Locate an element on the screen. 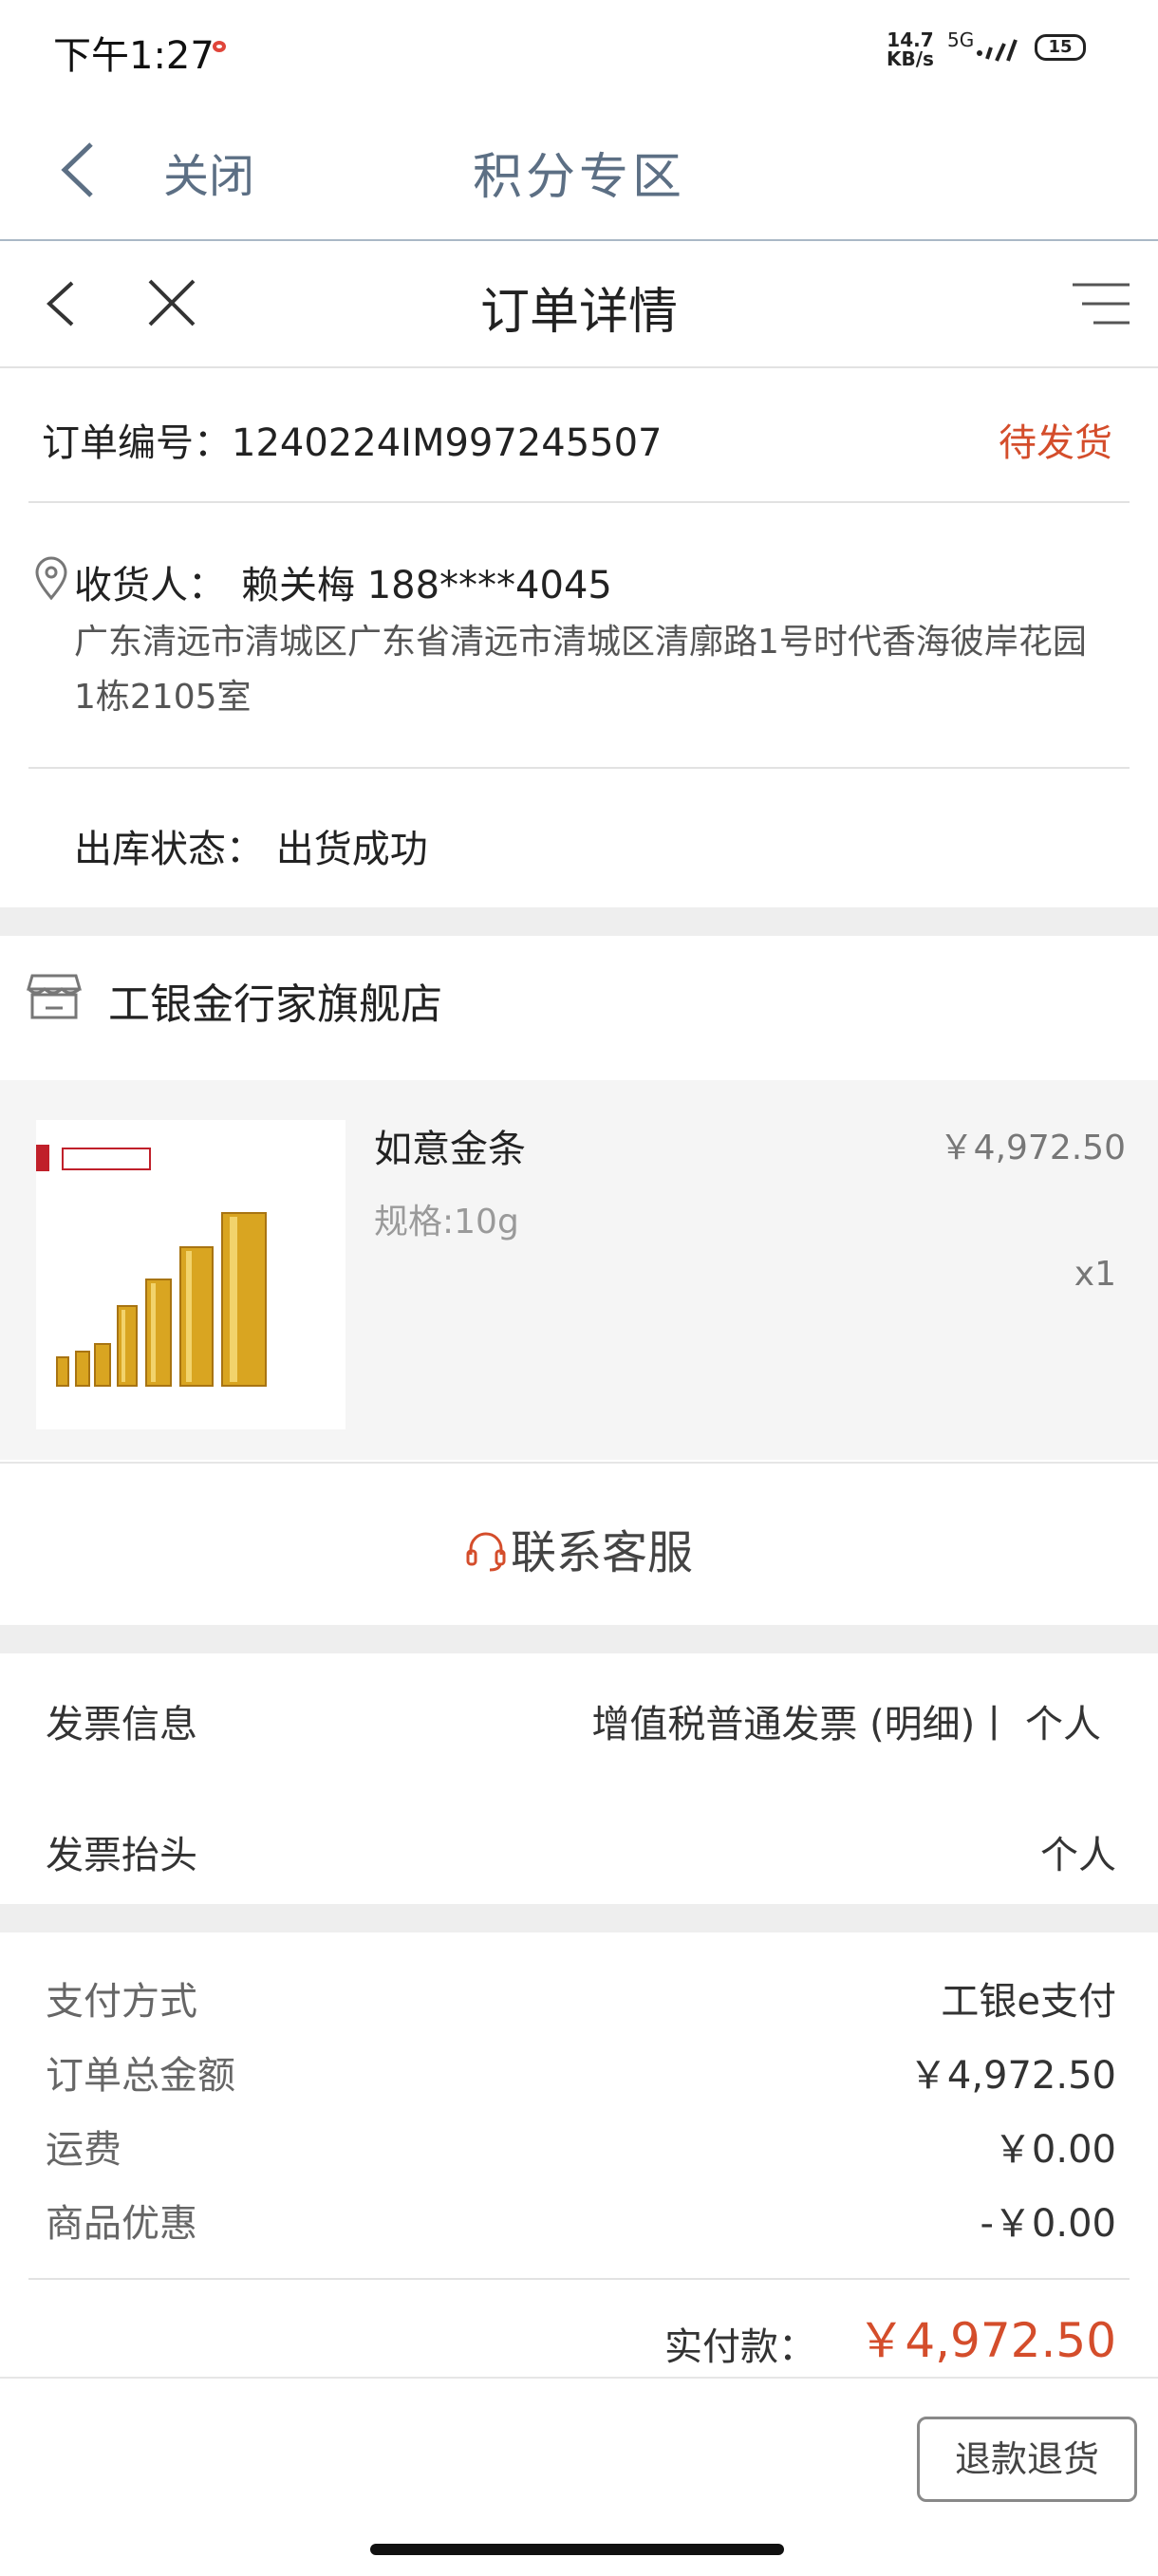  product-image is located at coordinates (191, 1274).